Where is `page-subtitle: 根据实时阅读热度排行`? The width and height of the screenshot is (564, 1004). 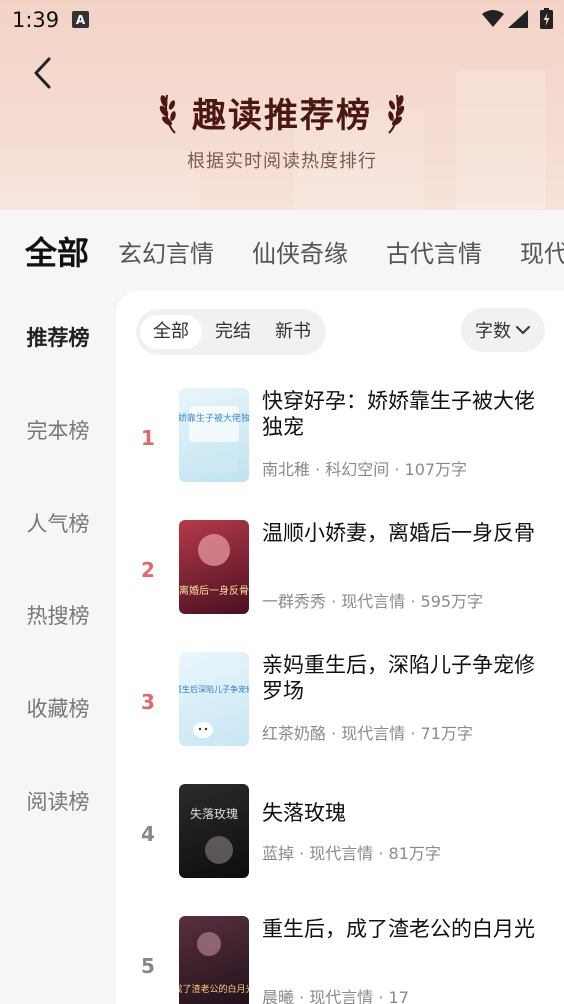
page-subtitle: 根据实时阅读热度排行 is located at coordinates (282, 161).